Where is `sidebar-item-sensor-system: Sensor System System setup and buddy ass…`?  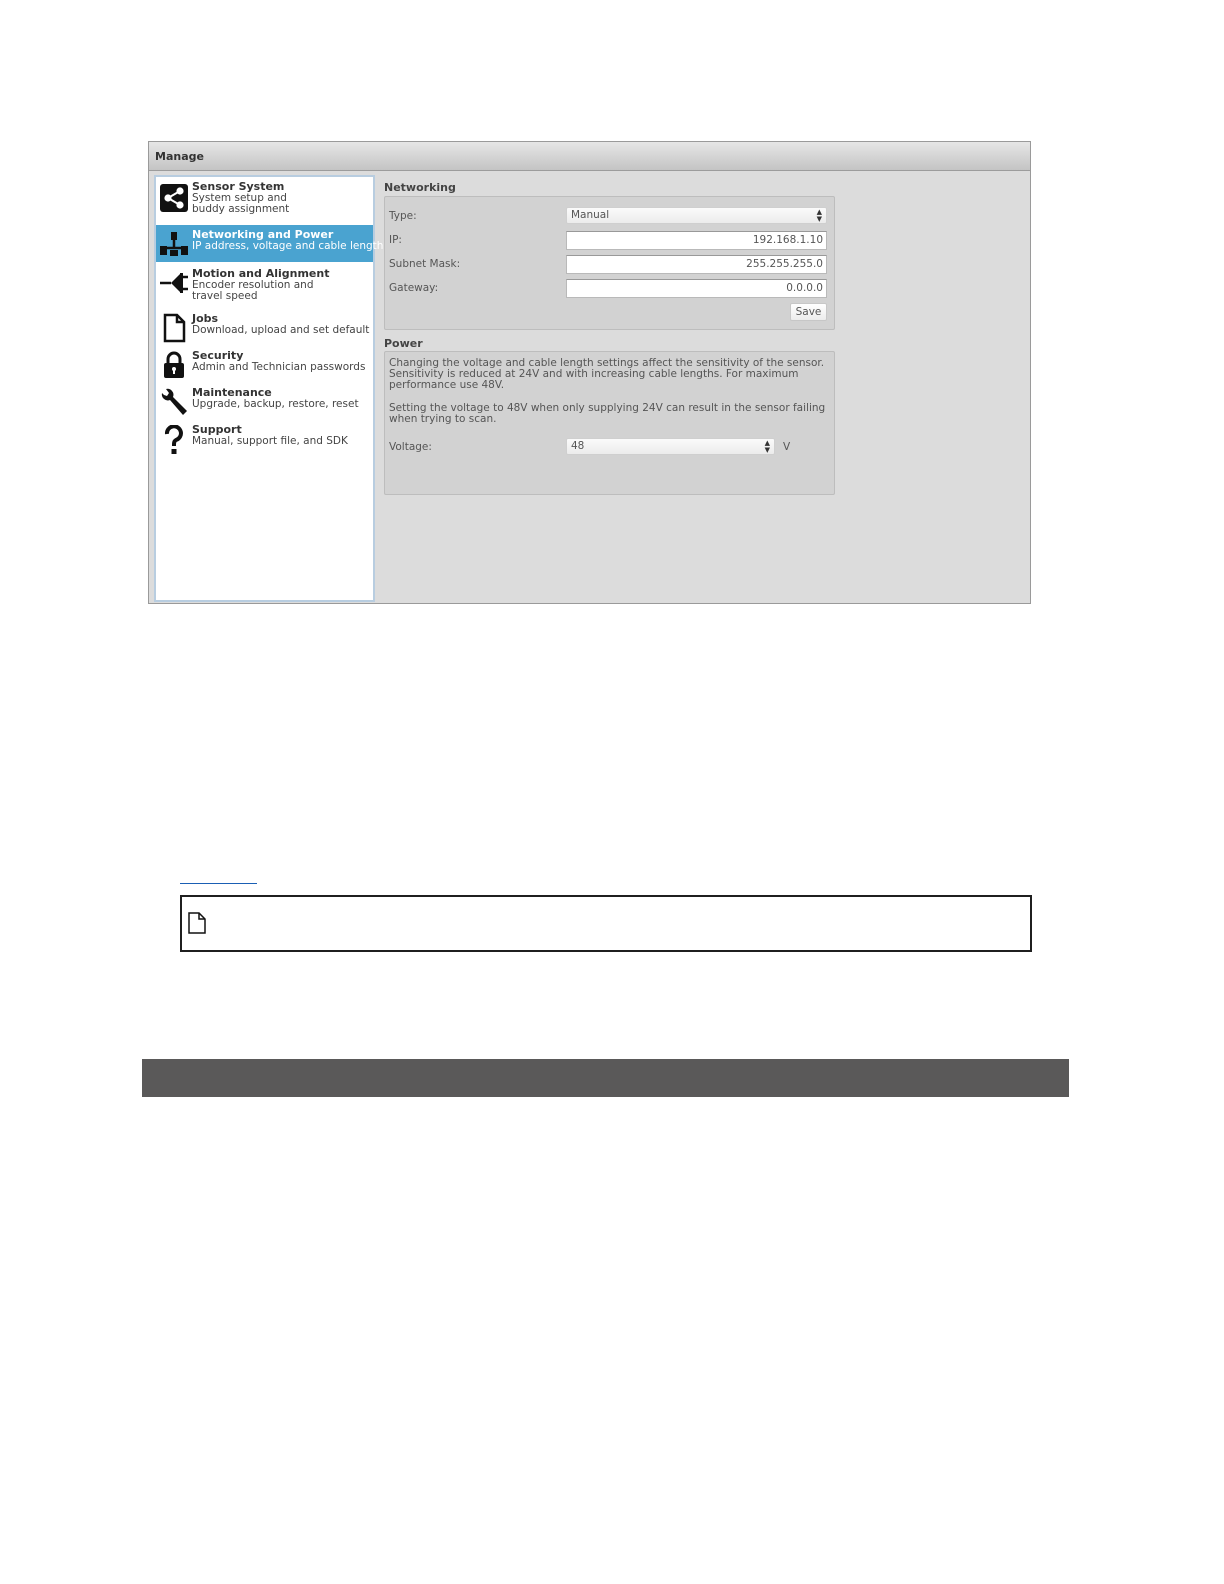
sidebar-item-sensor-system: Sensor System System setup and buddy ass… is located at coordinates (264, 202).